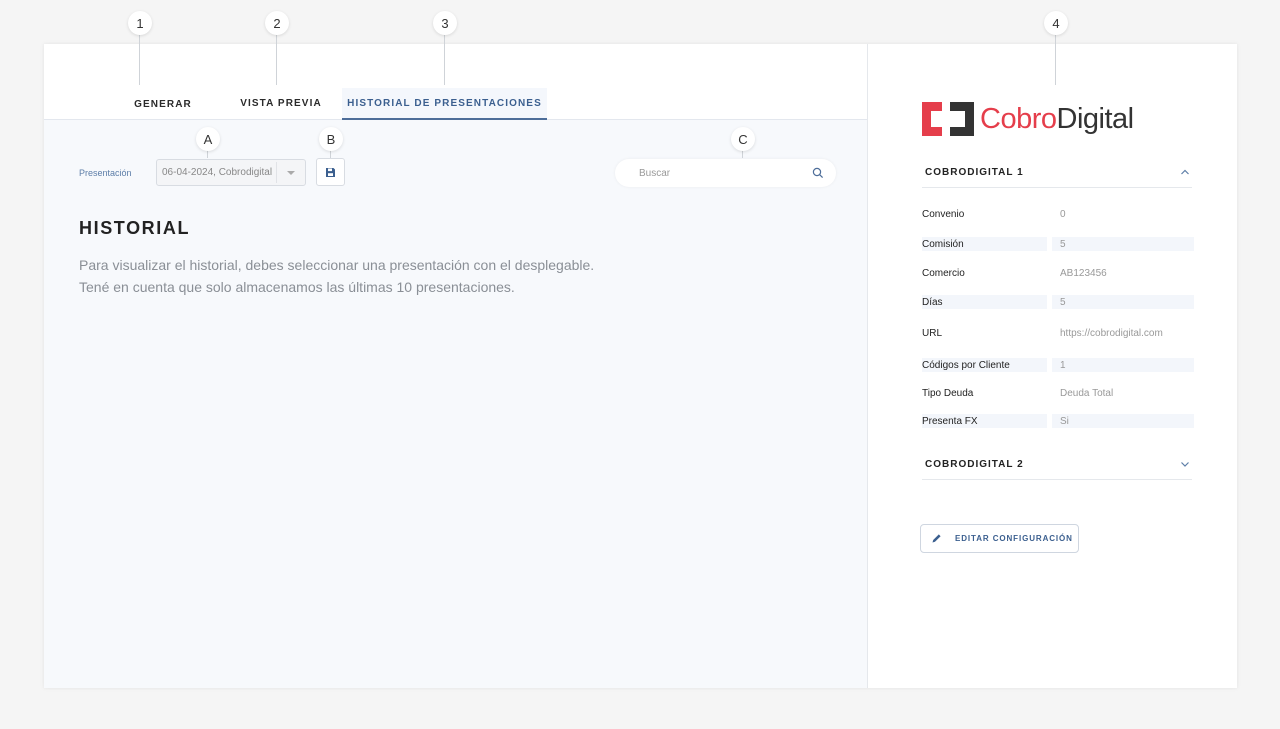 The image size is (1280, 729). I want to click on callout-1: 1, so click(140, 23).